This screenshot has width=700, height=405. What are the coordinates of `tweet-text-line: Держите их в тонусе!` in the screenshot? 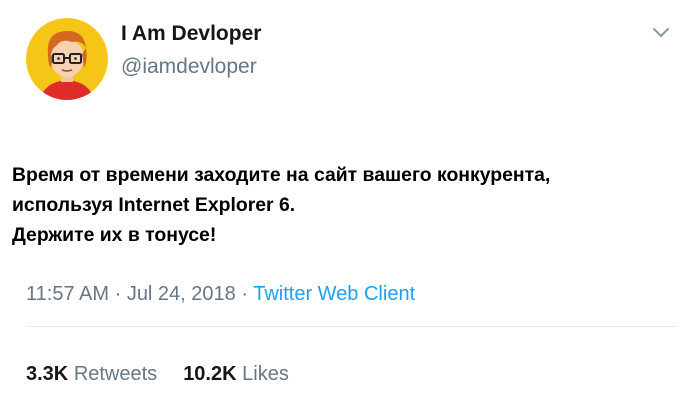 It's located at (114, 235).